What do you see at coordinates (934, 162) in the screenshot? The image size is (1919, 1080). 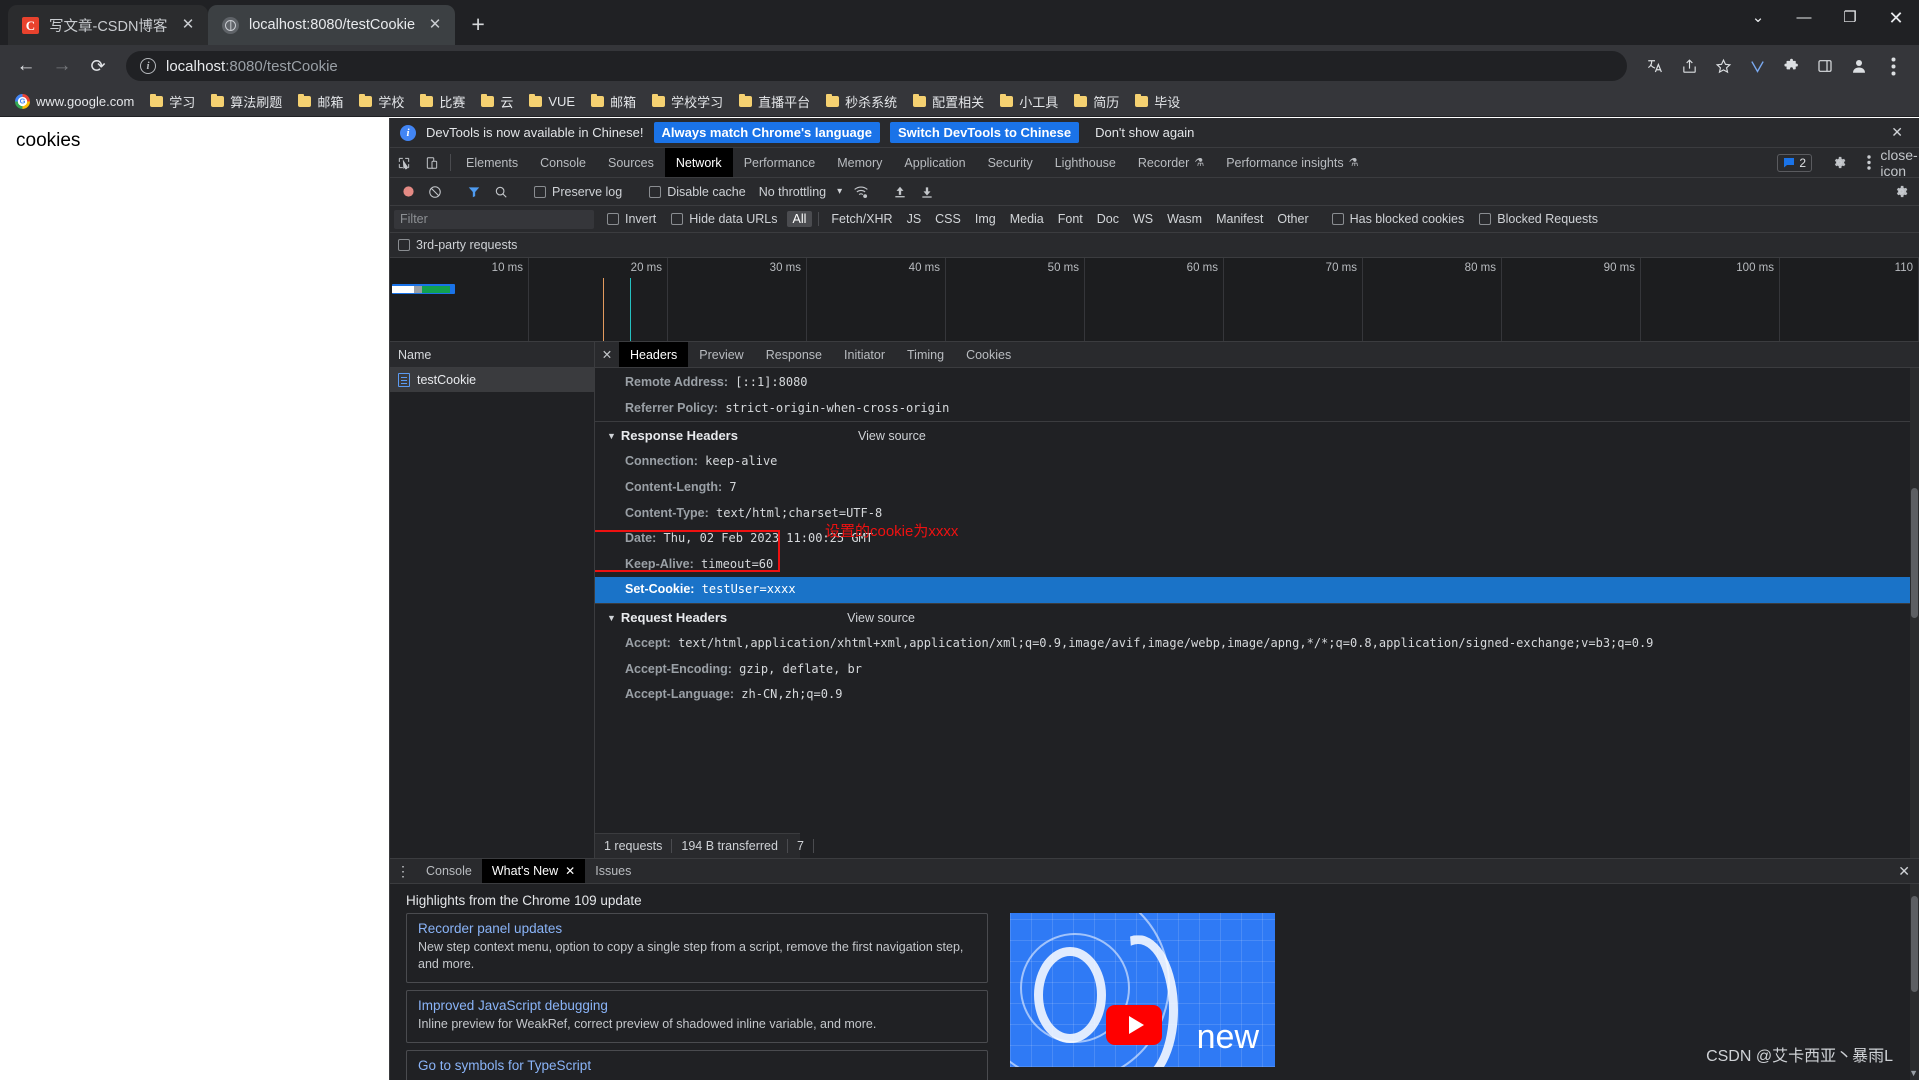 I see `devtools-tab-application: Application` at bounding box center [934, 162].